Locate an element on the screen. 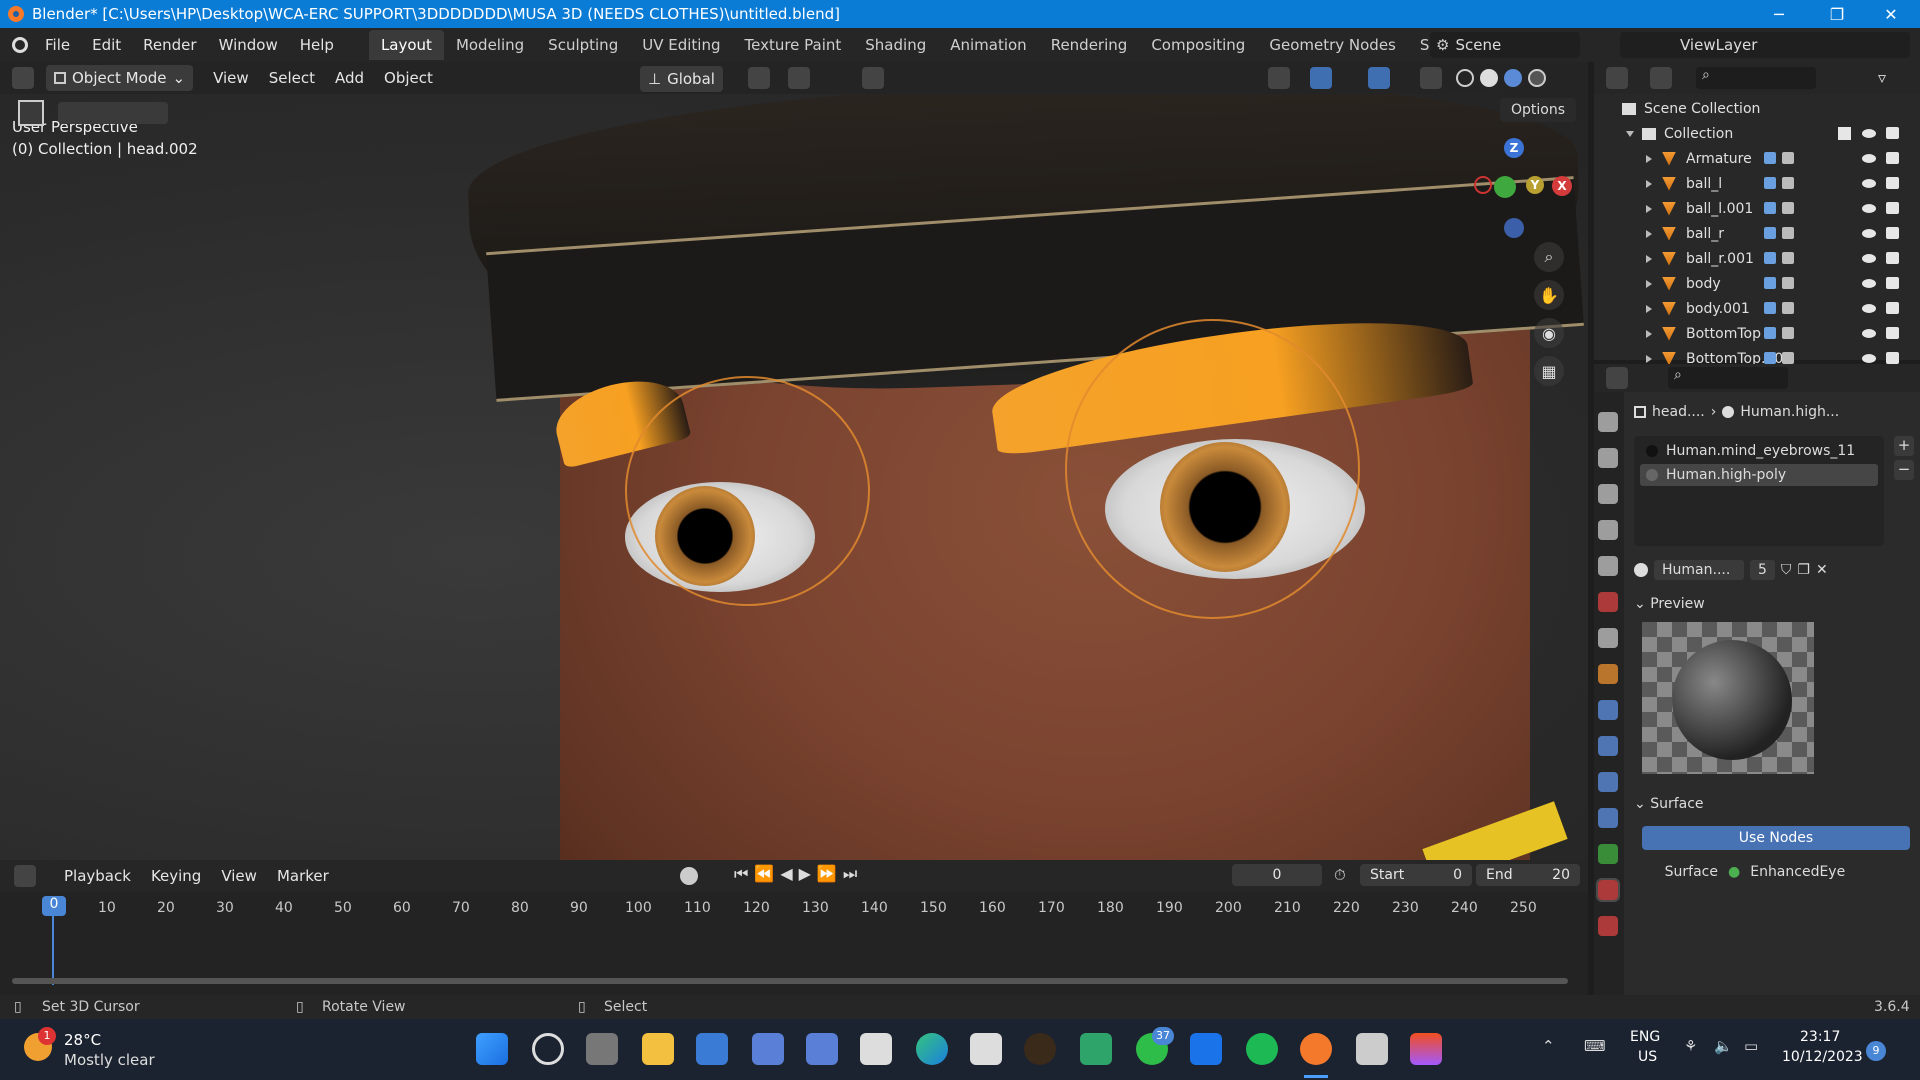 This screenshot has width=1920, height=1080. viewport-menu-view: View is located at coordinates (231, 78).